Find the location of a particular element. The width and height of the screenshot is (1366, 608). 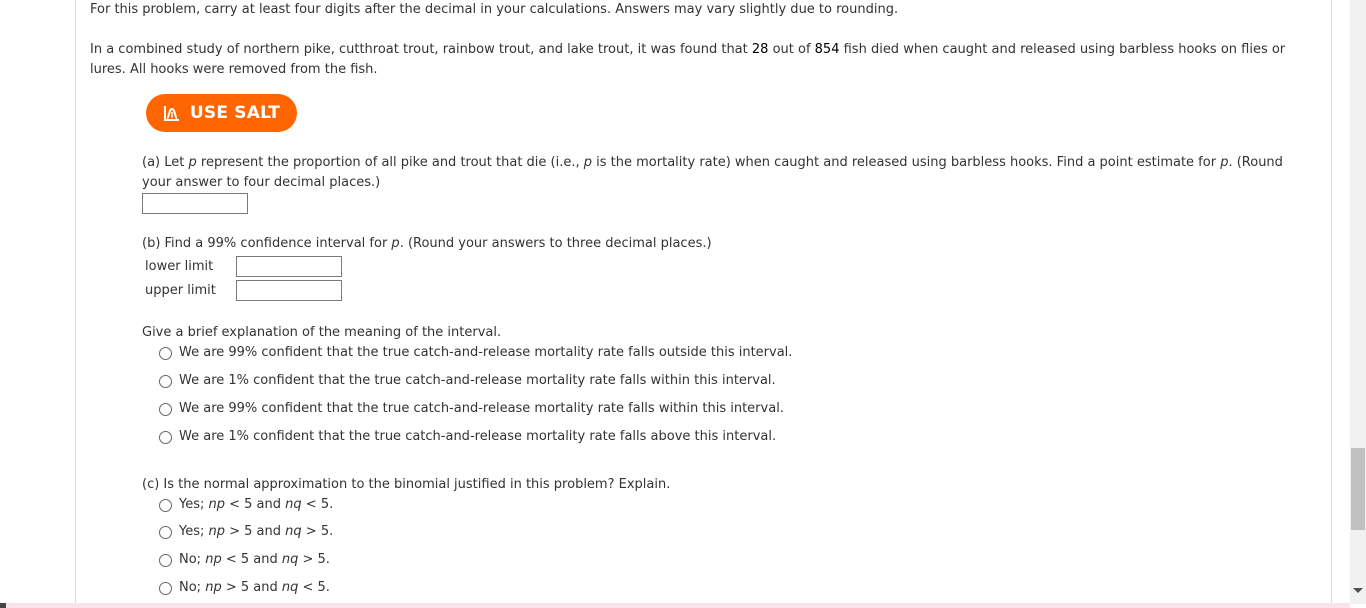

point-estimate-input is located at coordinates (195, 203).